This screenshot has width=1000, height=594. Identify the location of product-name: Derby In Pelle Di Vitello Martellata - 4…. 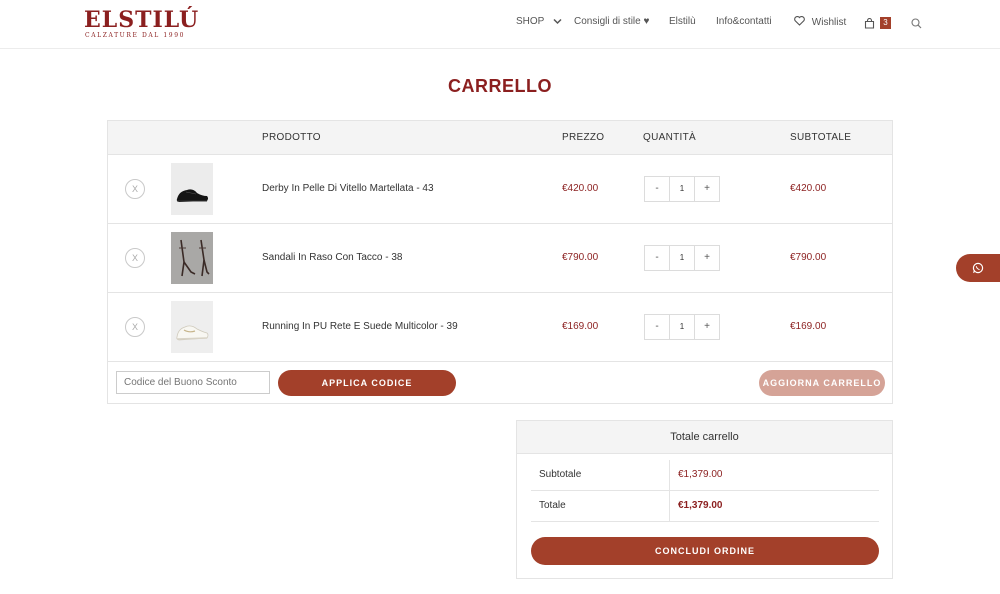
(348, 188).